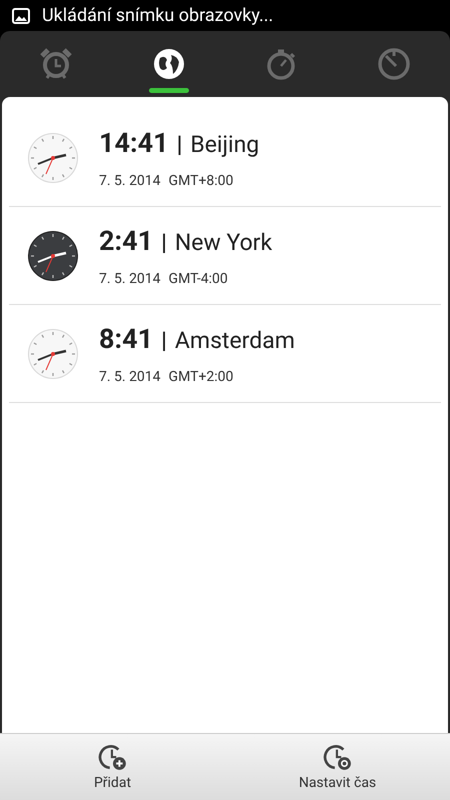  Describe the element at coordinates (126, 339) in the screenshot. I see `time-text: 8:41` at that location.